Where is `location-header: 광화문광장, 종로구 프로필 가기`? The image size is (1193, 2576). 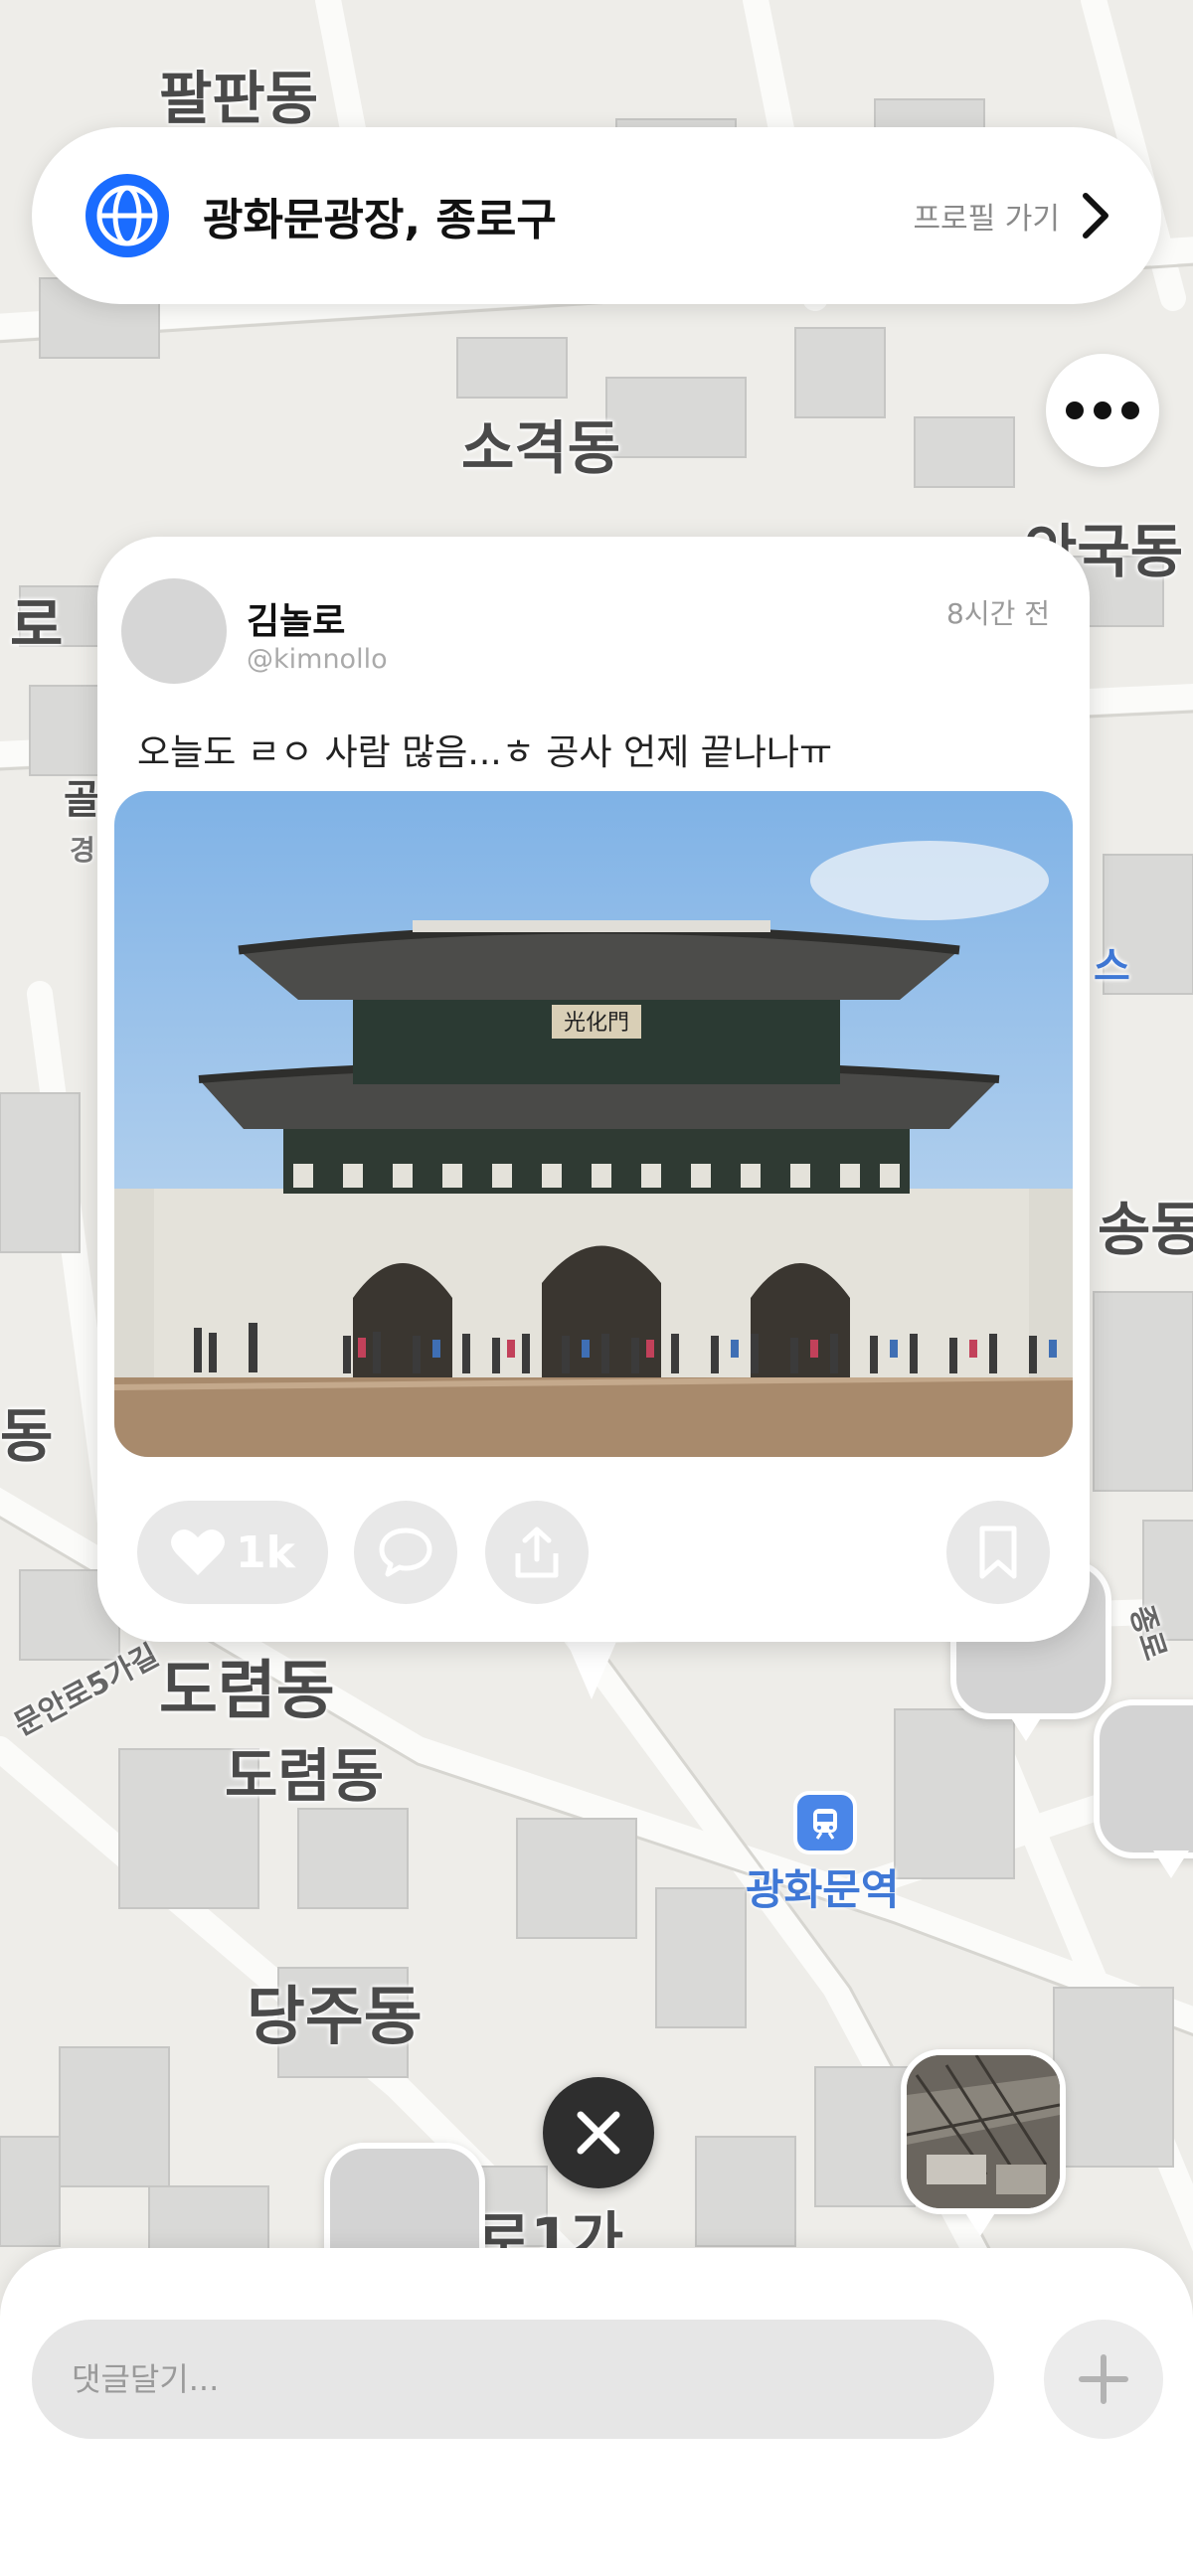 location-header: 광화문광장, 종로구 프로필 가기 is located at coordinates (596, 215).